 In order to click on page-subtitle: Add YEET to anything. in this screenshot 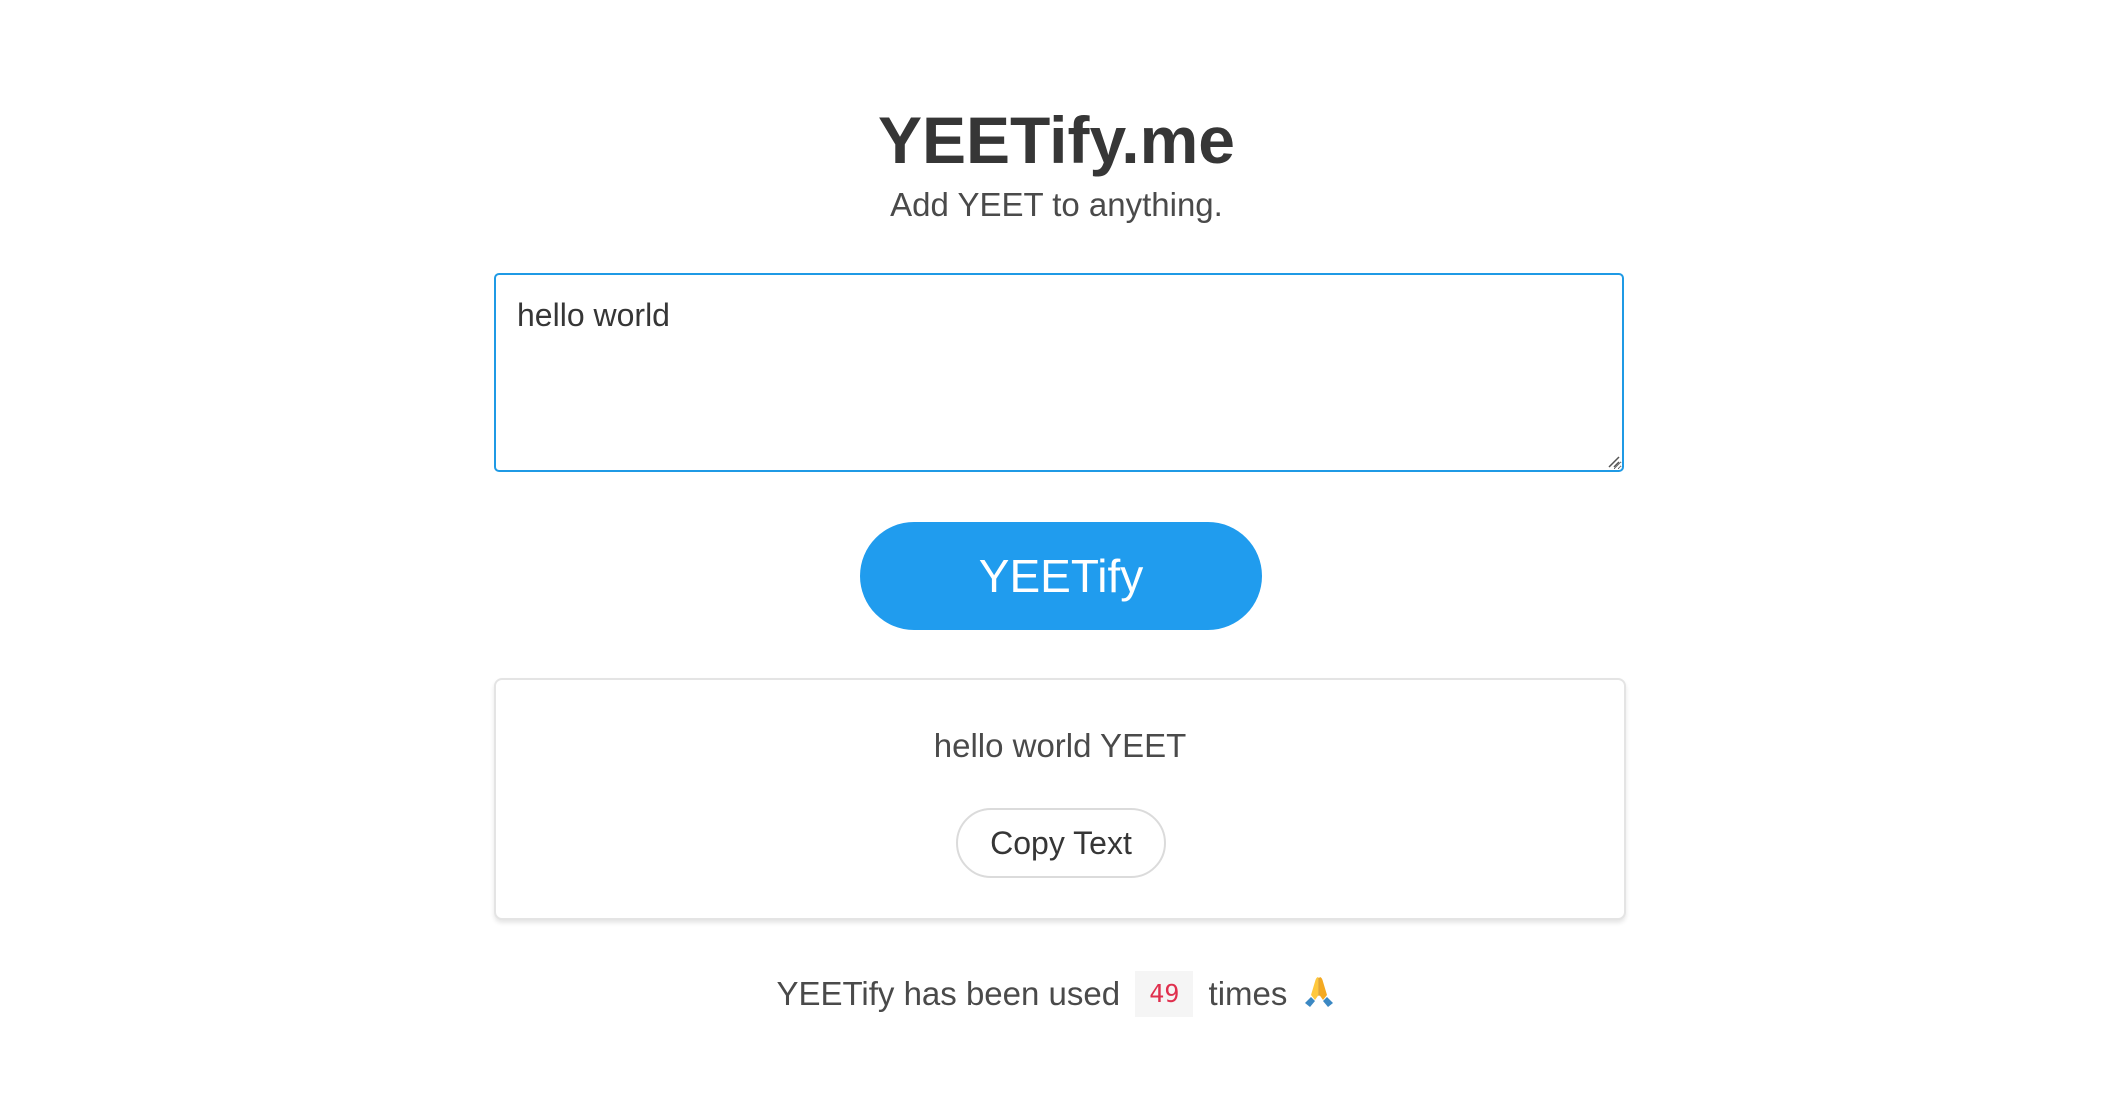, I will do `click(1056, 204)`.